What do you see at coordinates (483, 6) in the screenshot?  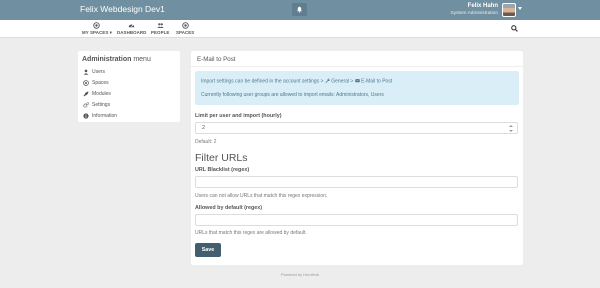 I see `user-name: Felix Hahn` at bounding box center [483, 6].